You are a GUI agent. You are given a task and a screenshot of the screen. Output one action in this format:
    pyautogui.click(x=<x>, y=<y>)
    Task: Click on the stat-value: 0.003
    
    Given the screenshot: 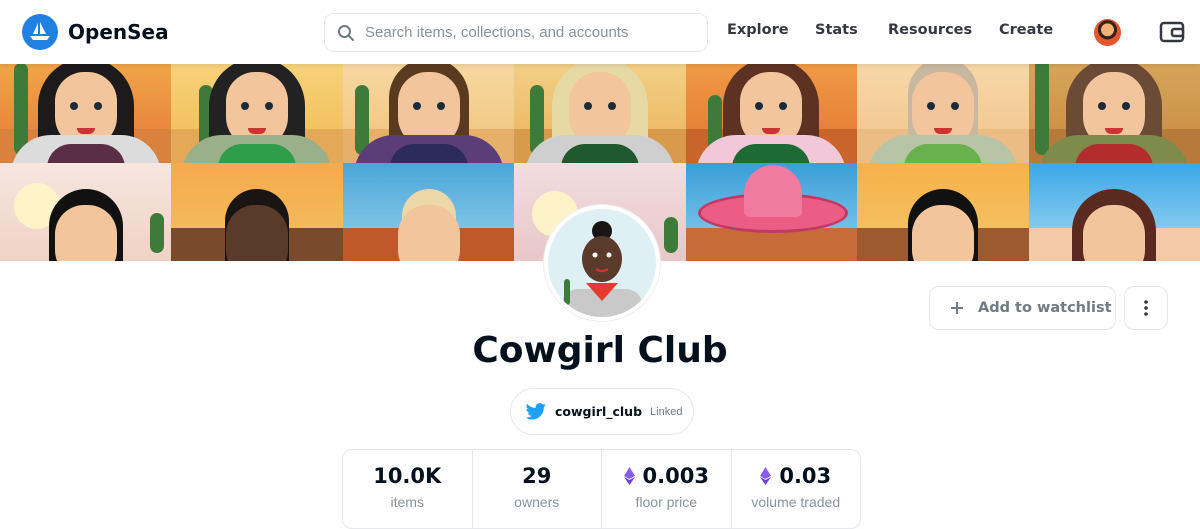 What is the action you would take?
    pyautogui.click(x=675, y=476)
    